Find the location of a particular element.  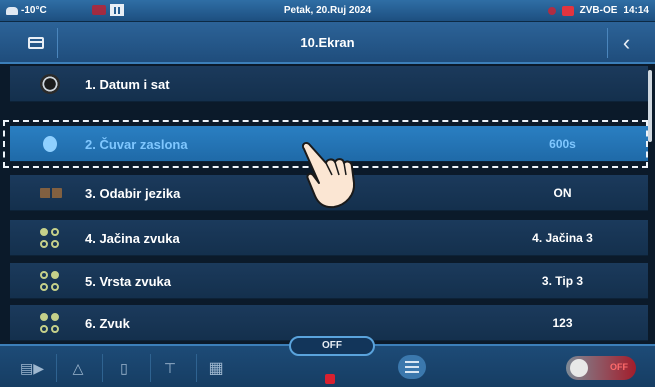

item-value: 600s is located at coordinates (562, 144).